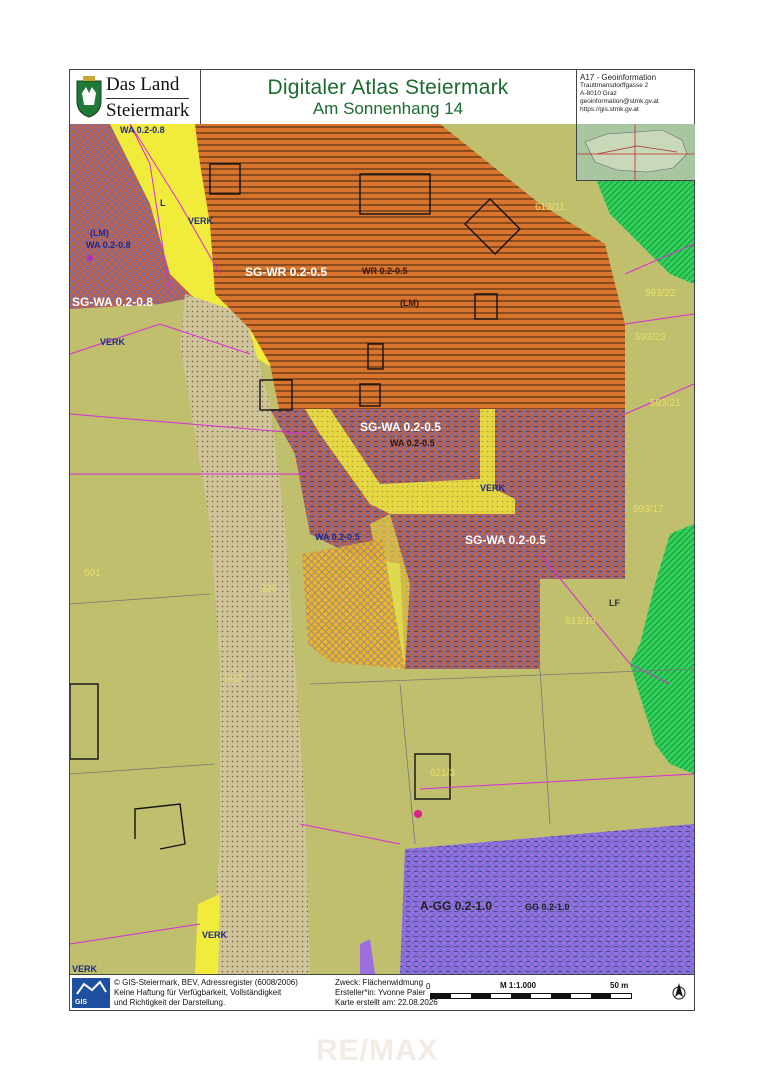  What do you see at coordinates (91, 987) in the screenshot?
I see `gis-logo-icon` at bounding box center [91, 987].